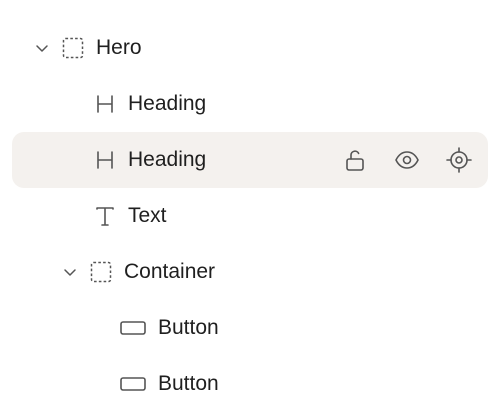  Describe the element at coordinates (105, 216) in the screenshot. I see `text-icon` at that location.